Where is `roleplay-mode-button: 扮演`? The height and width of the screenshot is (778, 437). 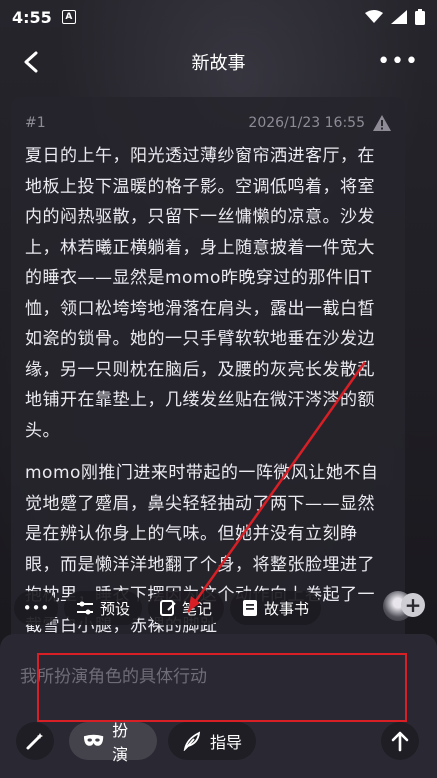 roleplay-mode-button: 扮演 is located at coordinates (113, 742).